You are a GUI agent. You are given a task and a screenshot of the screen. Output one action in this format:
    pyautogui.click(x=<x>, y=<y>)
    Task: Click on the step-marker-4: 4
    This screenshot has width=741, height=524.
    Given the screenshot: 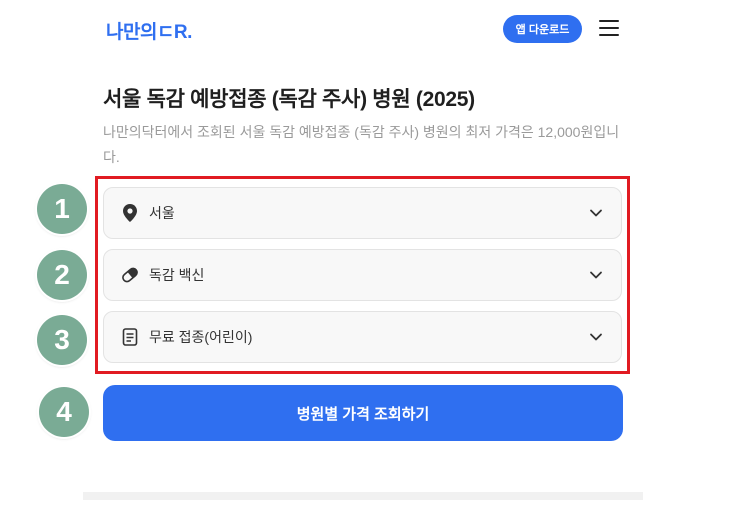 What is the action you would take?
    pyautogui.click(x=64, y=412)
    